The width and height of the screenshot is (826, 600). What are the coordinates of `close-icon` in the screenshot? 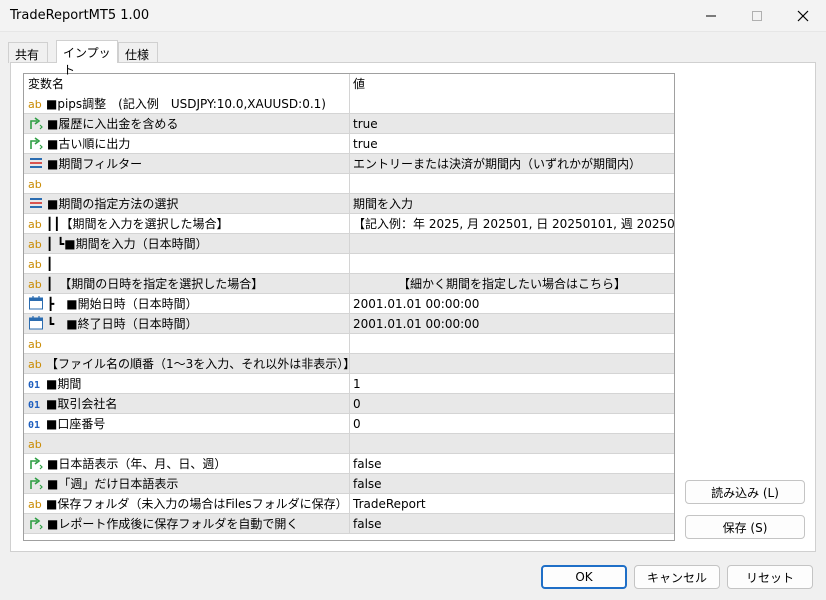 It's located at (803, 16).